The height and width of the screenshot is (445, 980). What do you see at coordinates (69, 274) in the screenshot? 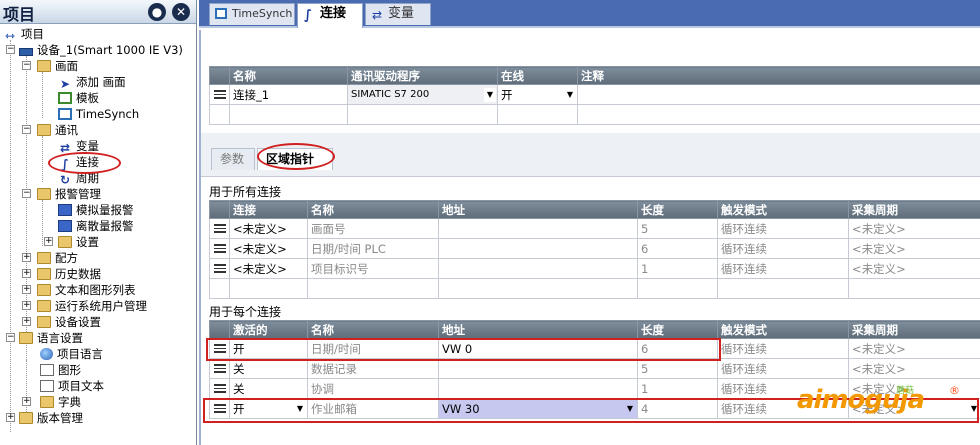
I see `tree-item-historical-data: 历史数据` at bounding box center [69, 274].